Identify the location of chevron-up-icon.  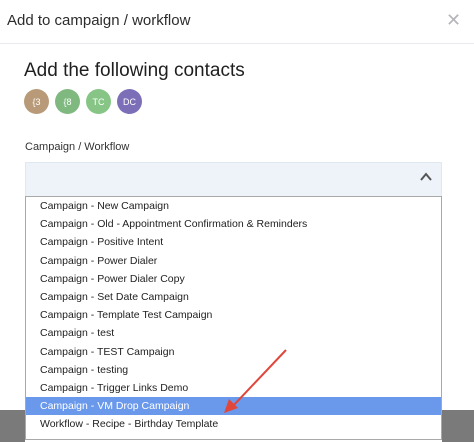
(426, 177).